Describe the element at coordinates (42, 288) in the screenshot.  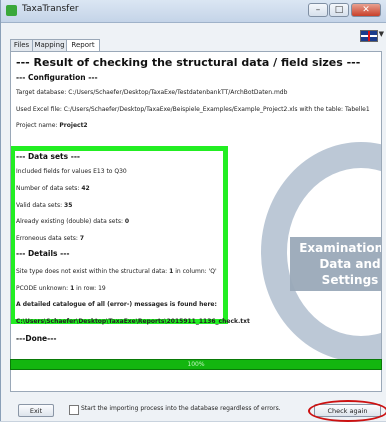
I see `pcode-label: PCODE unknown:` at that location.